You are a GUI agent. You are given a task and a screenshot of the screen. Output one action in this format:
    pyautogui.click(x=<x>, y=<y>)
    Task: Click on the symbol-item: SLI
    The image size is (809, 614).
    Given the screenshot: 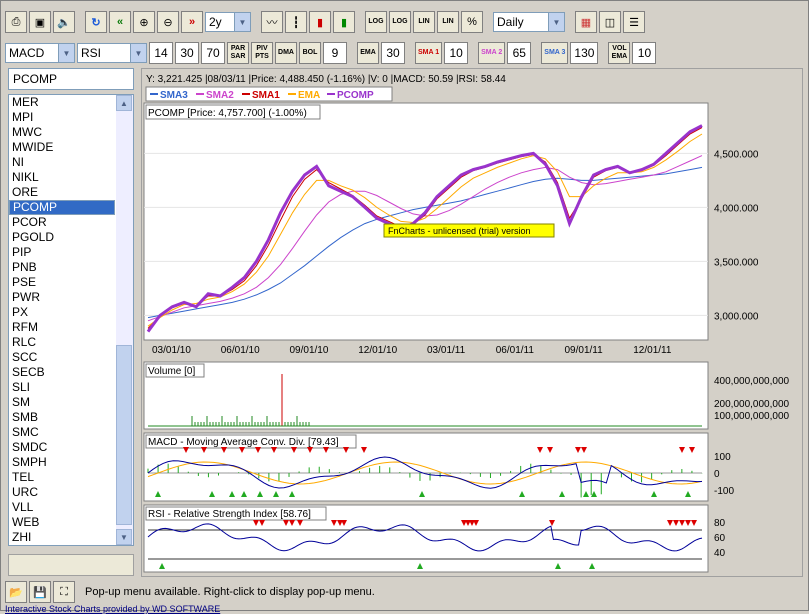 What is the action you would take?
    pyautogui.click(x=62, y=387)
    